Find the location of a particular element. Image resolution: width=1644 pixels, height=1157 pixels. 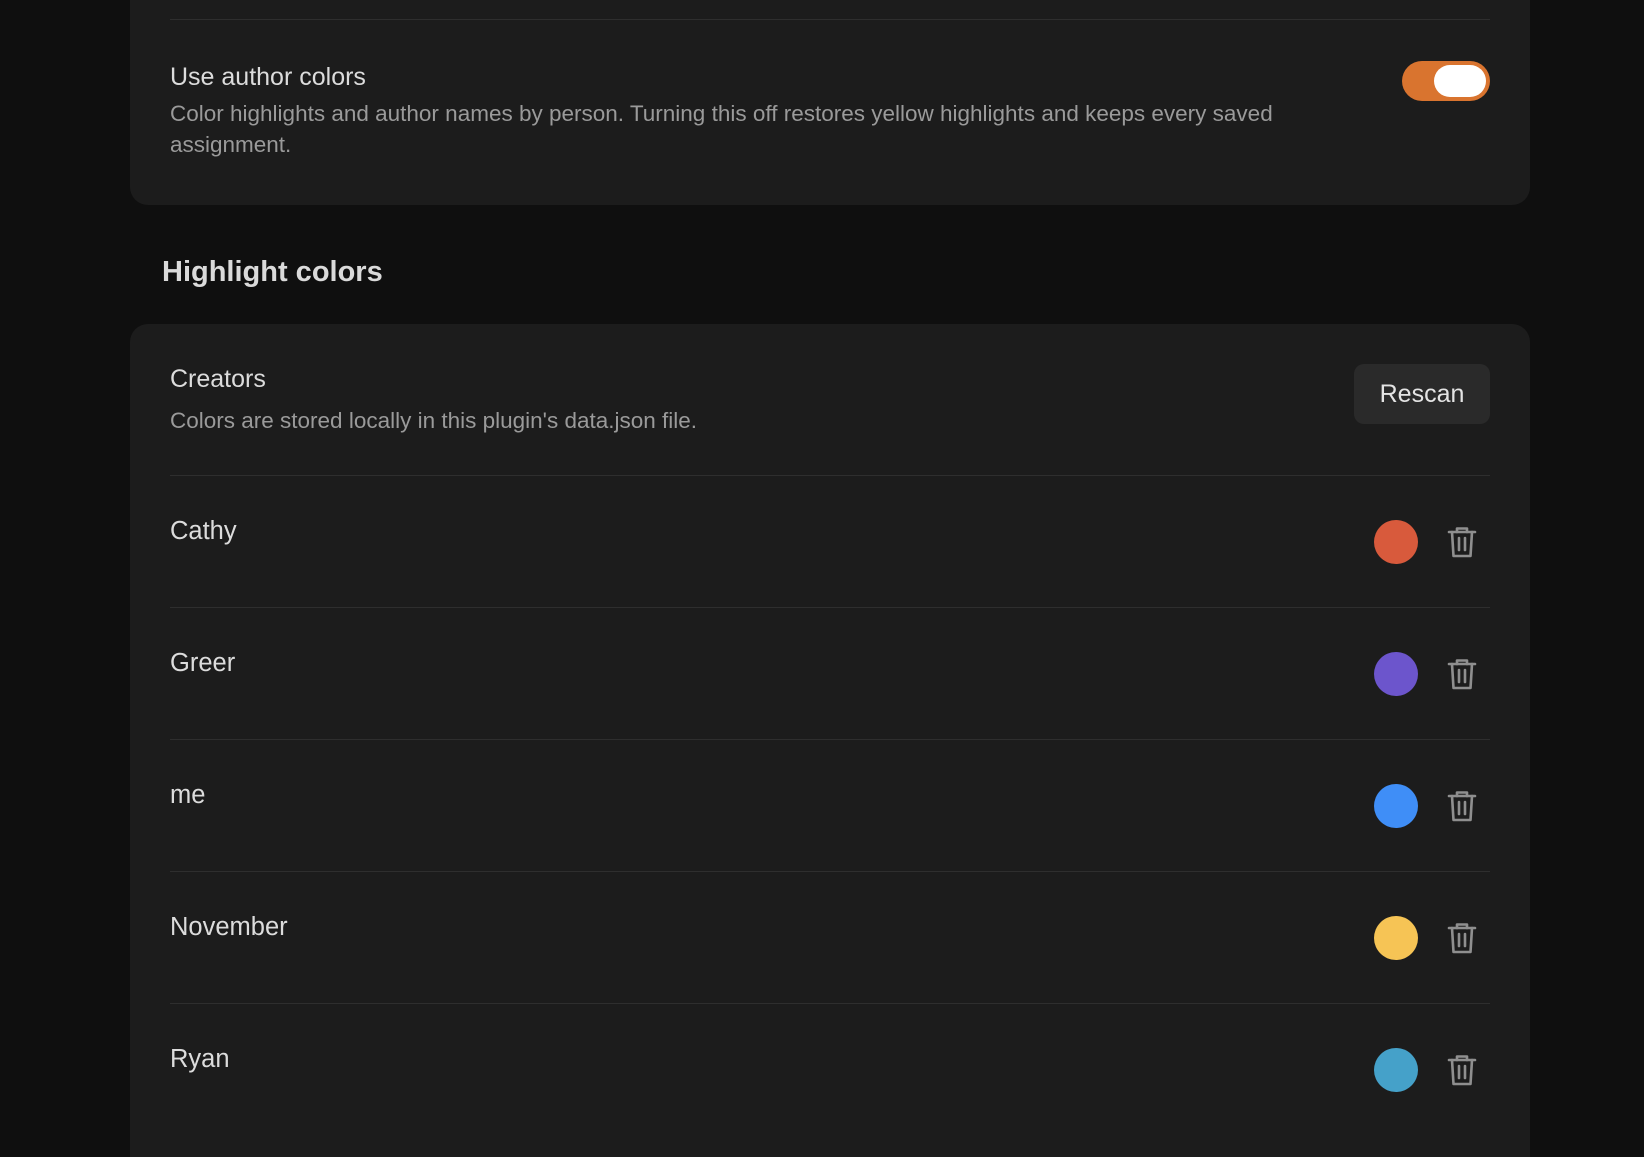

creator-row: me is located at coordinates (830, 806).